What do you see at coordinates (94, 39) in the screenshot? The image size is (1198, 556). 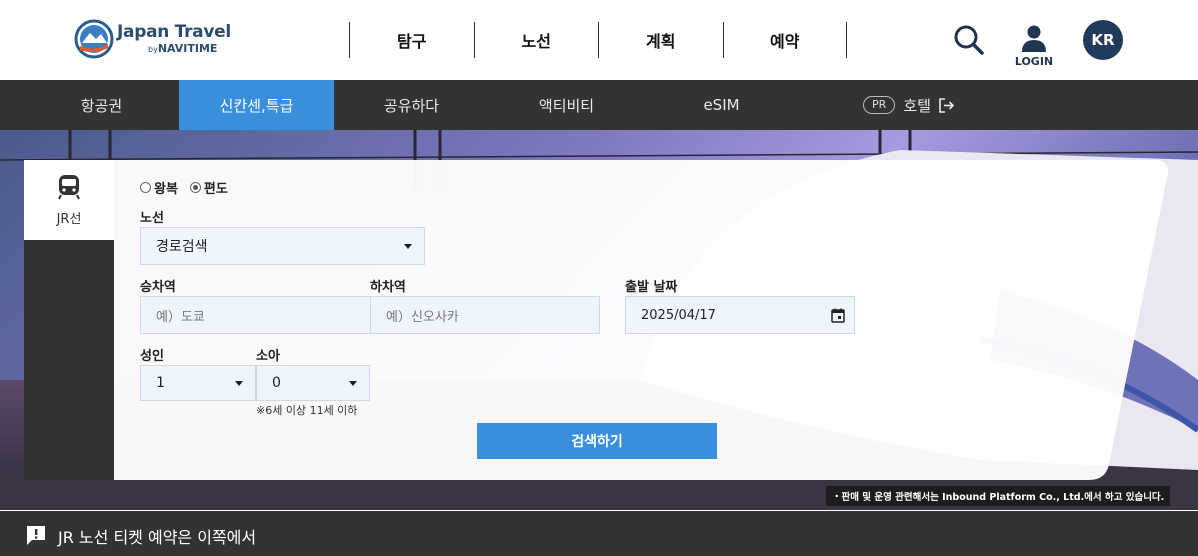 I see `logo-mark-icon` at bounding box center [94, 39].